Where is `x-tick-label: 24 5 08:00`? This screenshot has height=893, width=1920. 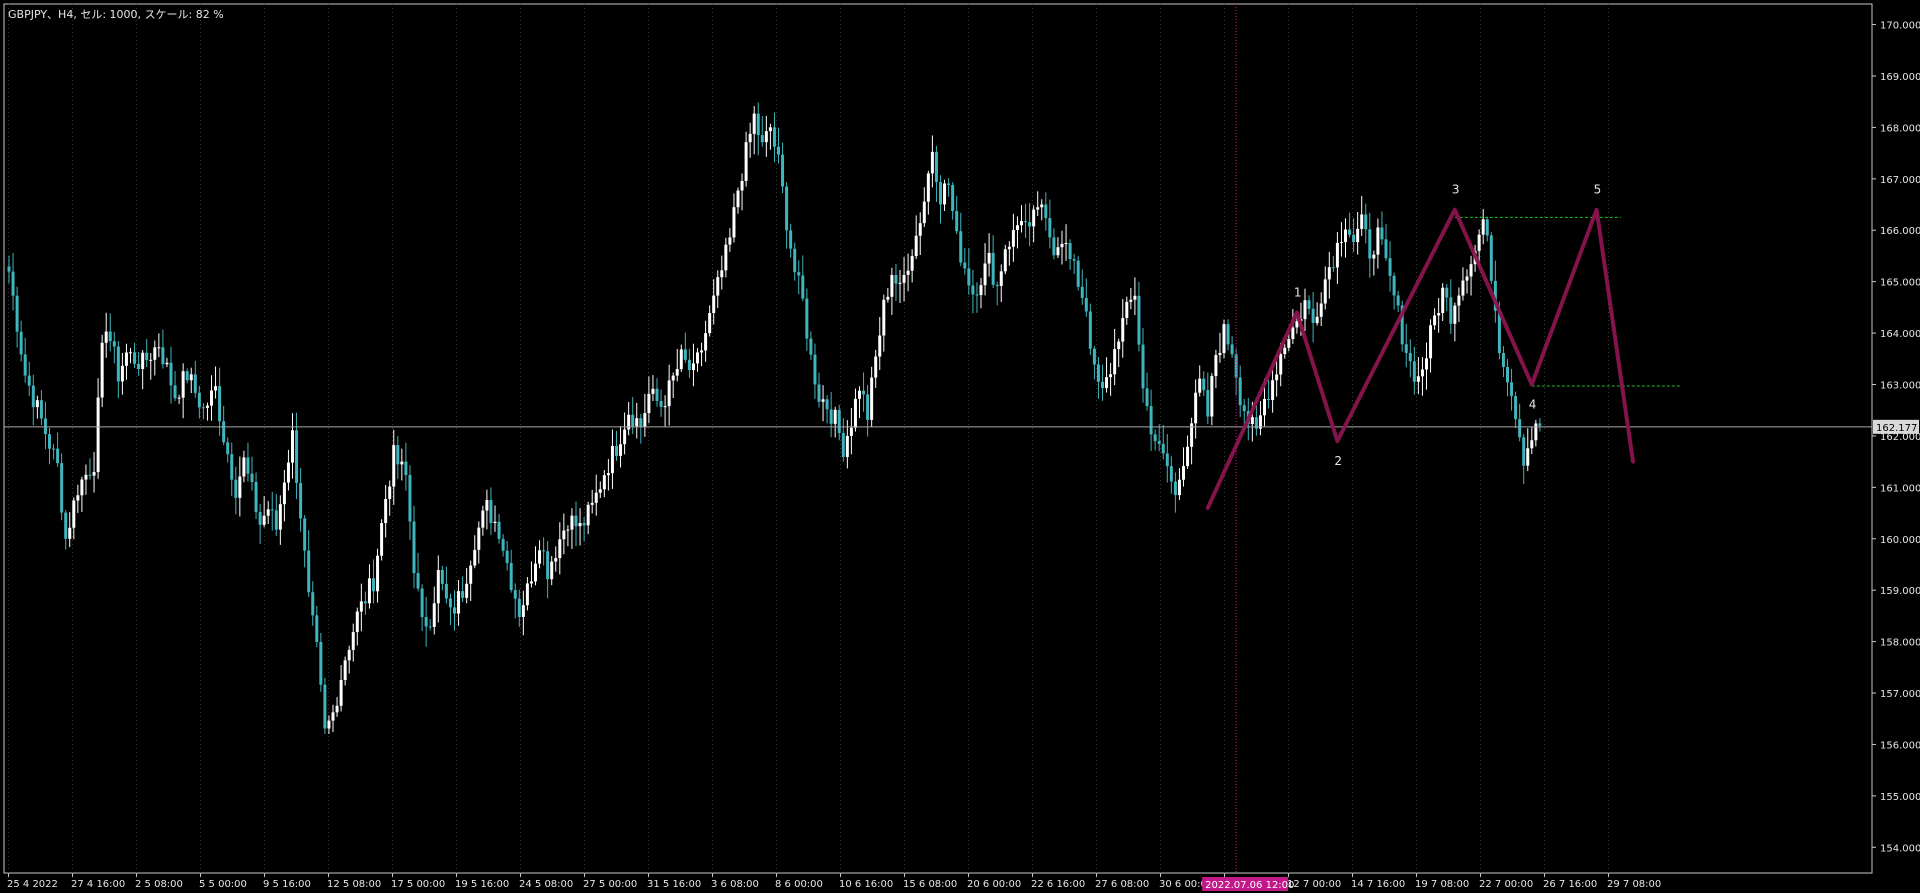
x-tick-label: 24 5 08:00 is located at coordinates (546, 884).